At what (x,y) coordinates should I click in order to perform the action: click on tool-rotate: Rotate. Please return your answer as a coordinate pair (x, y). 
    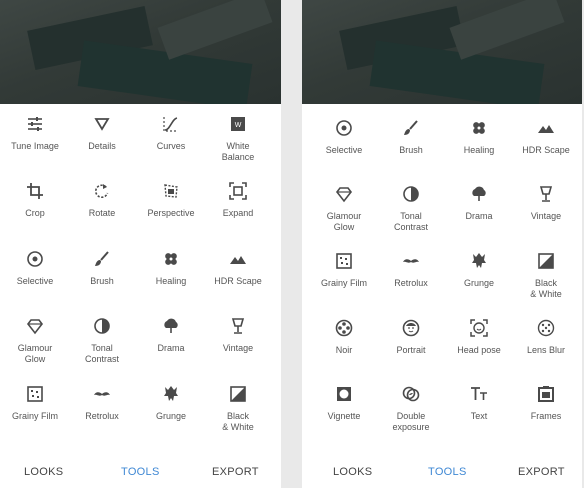
    Looking at the image, I should click on (102, 200).